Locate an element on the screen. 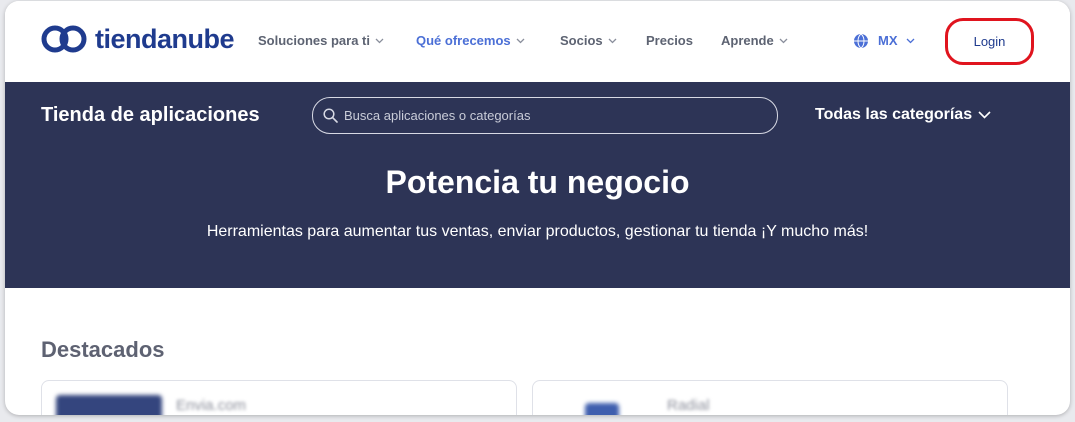 This screenshot has height=422, width=1075. region-selector: MX is located at coordinates (884, 41).